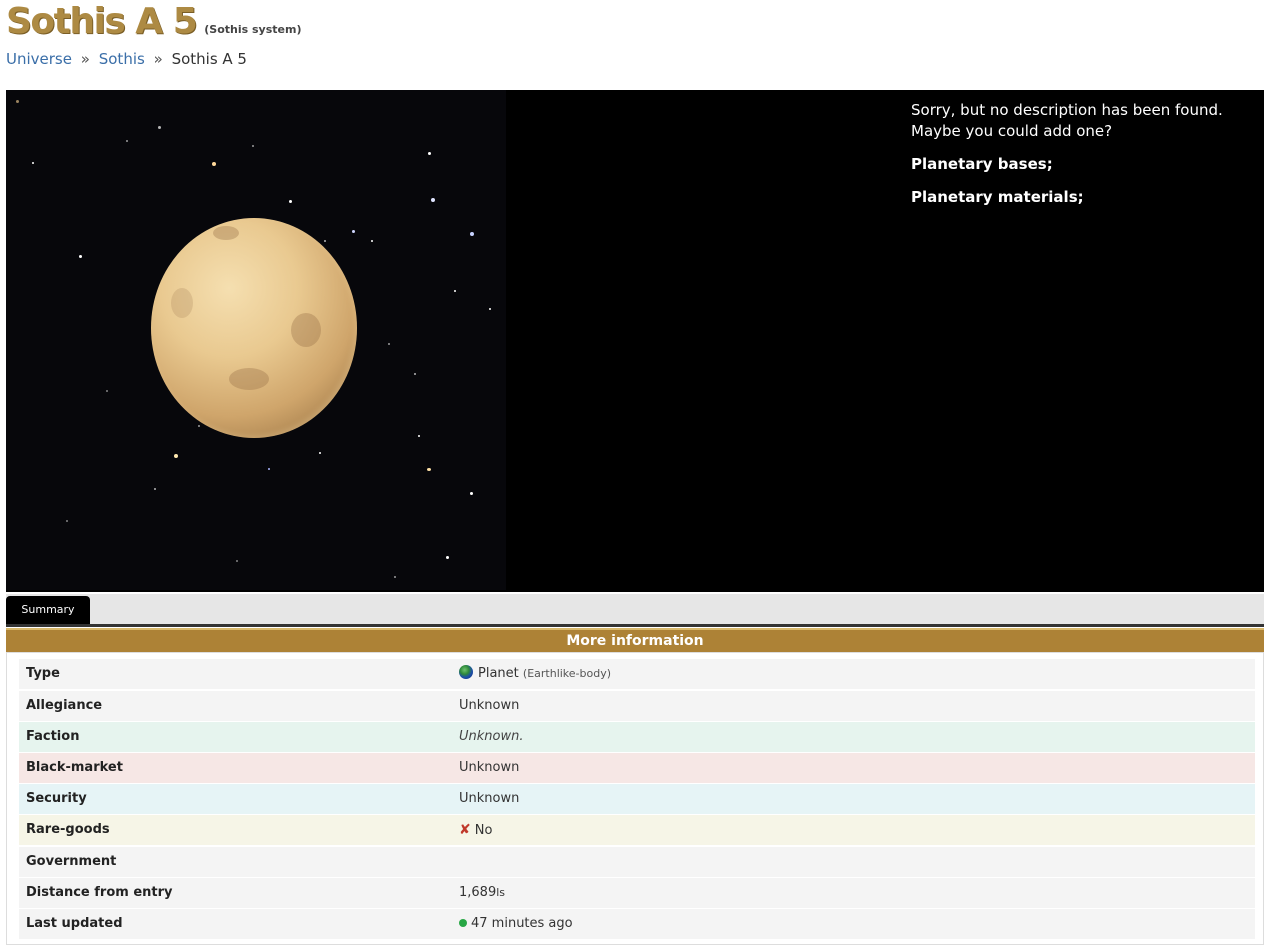 Image resolution: width=1264 pixels, height=946 pixels. I want to click on breadcrumb: Universe » Sothis » Sothis A 5, so click(126, 59).